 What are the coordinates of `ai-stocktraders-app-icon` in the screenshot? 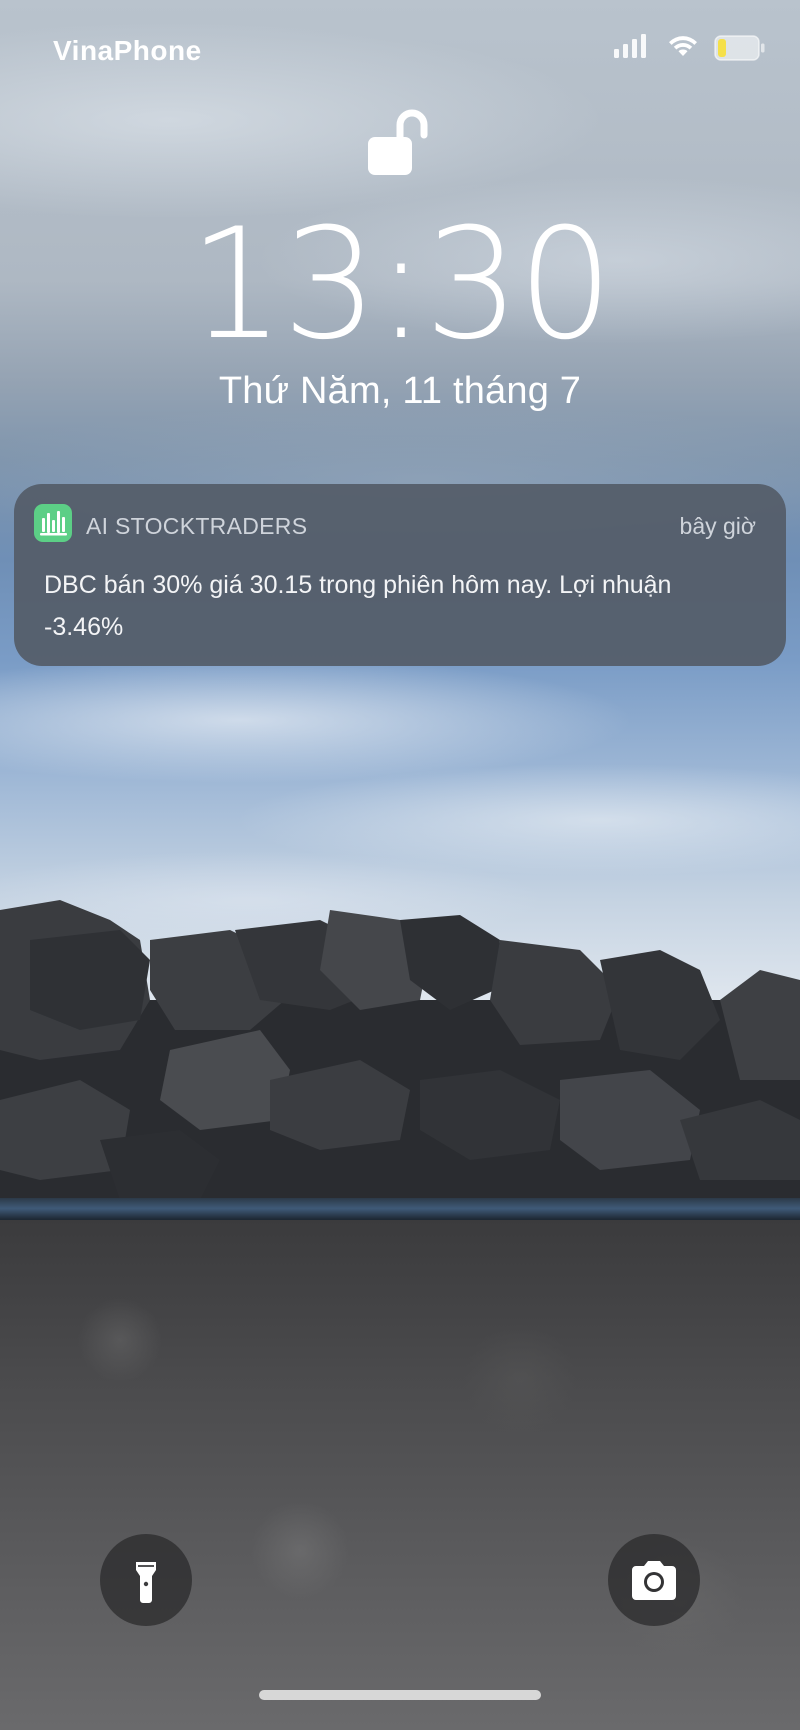 It's located at (53, 523).